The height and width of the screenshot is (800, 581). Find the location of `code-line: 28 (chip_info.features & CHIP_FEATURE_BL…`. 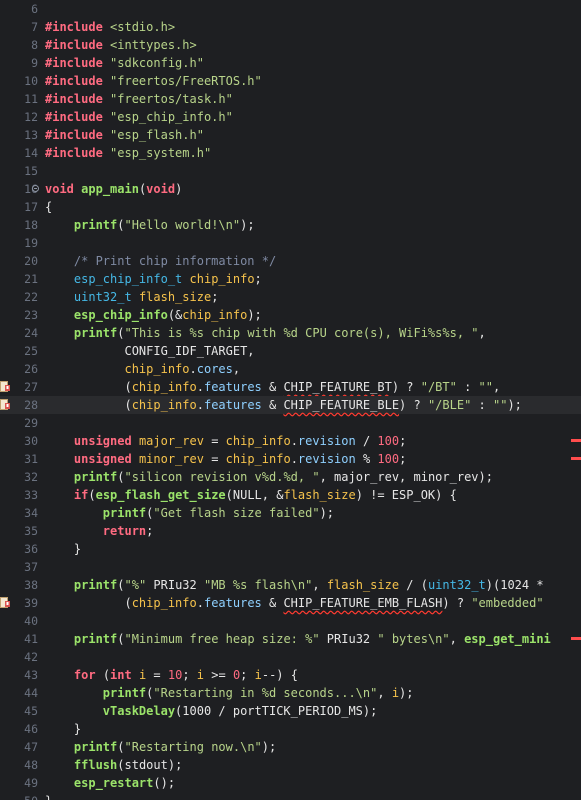

code-line: 28 (chip_info.features & CHIP_FEATURE_BL… is located at coordinates (290, 405).